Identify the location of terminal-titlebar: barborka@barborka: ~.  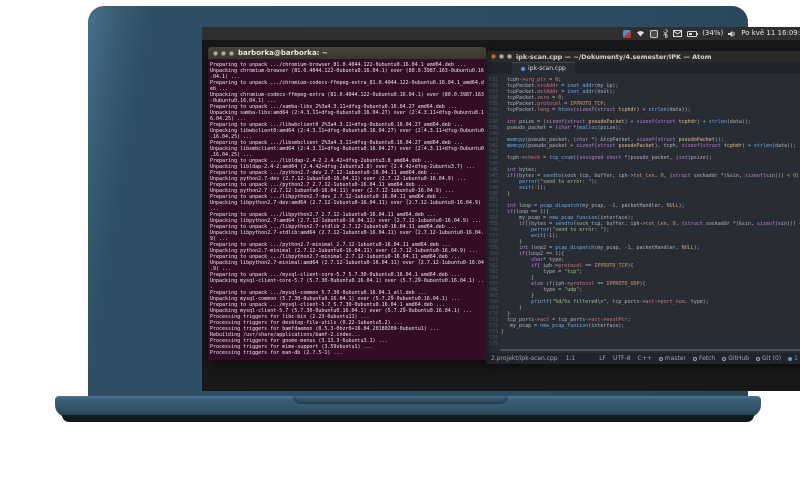
(347, 53).